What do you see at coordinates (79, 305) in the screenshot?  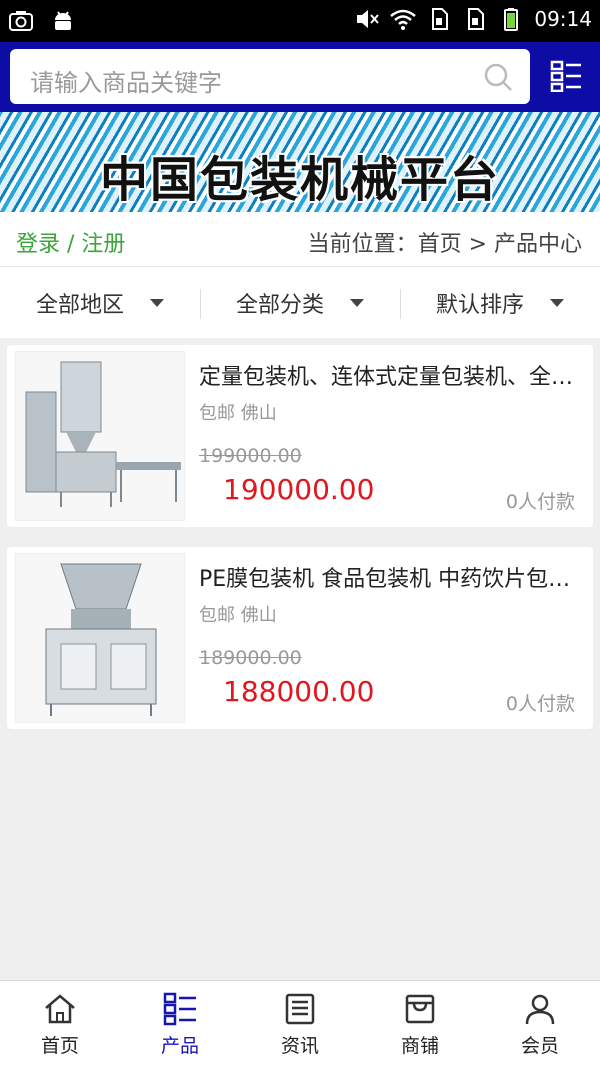 I see `filter-label: 全部地区` at bounding box center [79, 305].